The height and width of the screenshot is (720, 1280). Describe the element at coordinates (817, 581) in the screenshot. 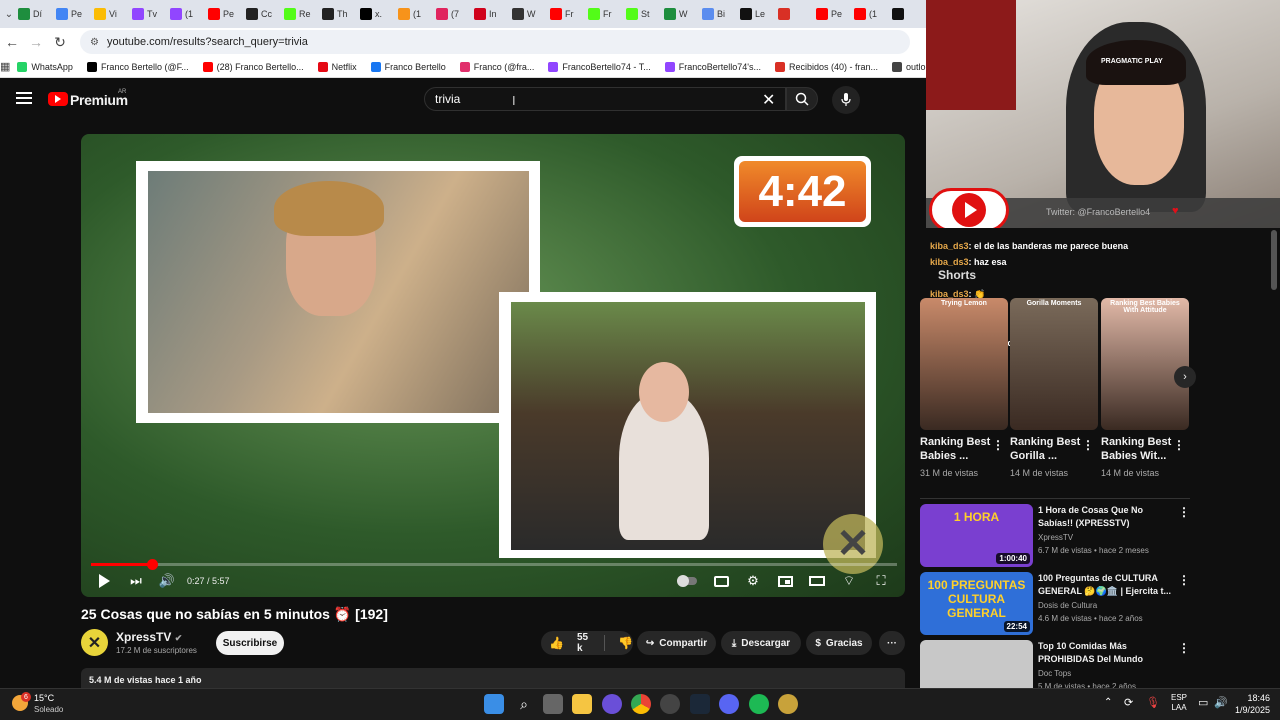

I see `theater-mode-icon` at that location.